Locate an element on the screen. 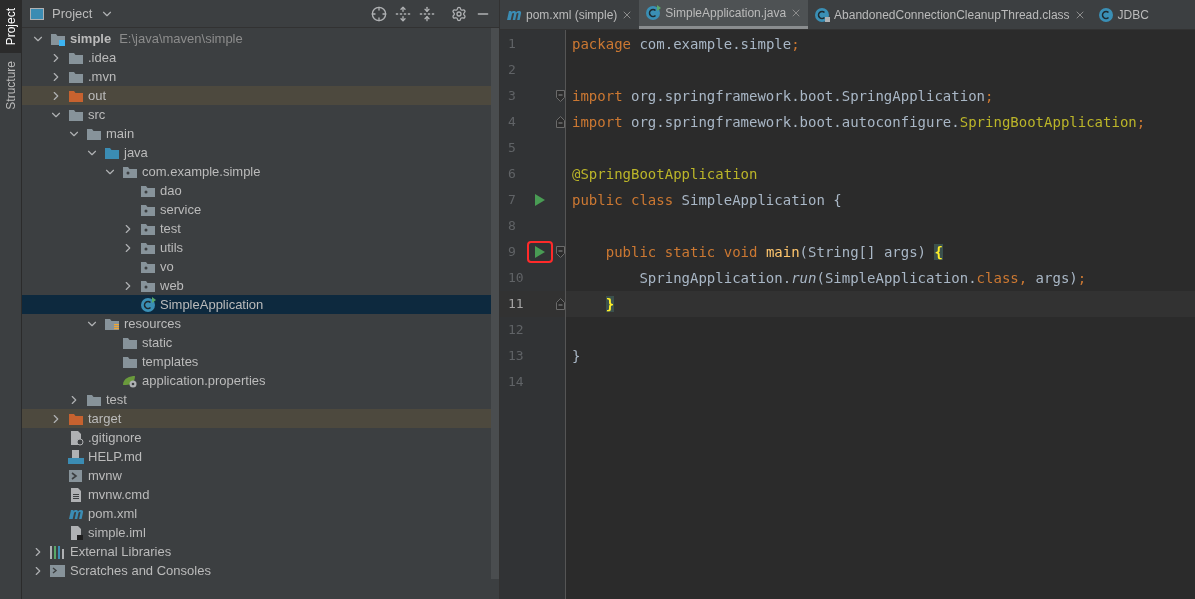 This screenshot has height=599, width=1195. tree-label: HELP.md is located at coordinates (115, 456).